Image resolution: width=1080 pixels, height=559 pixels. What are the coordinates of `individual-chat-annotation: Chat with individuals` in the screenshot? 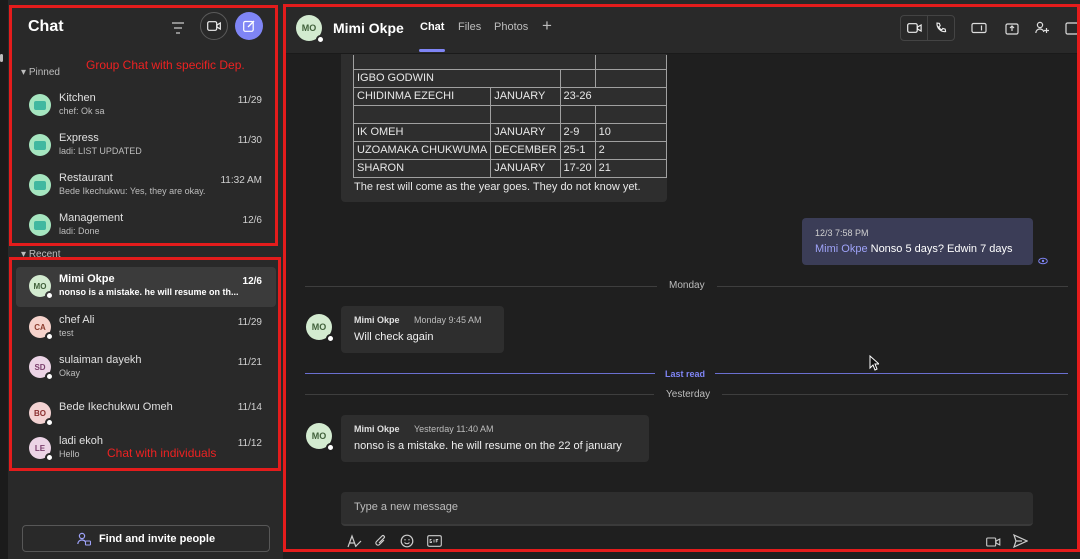 It's located at (162, 453).